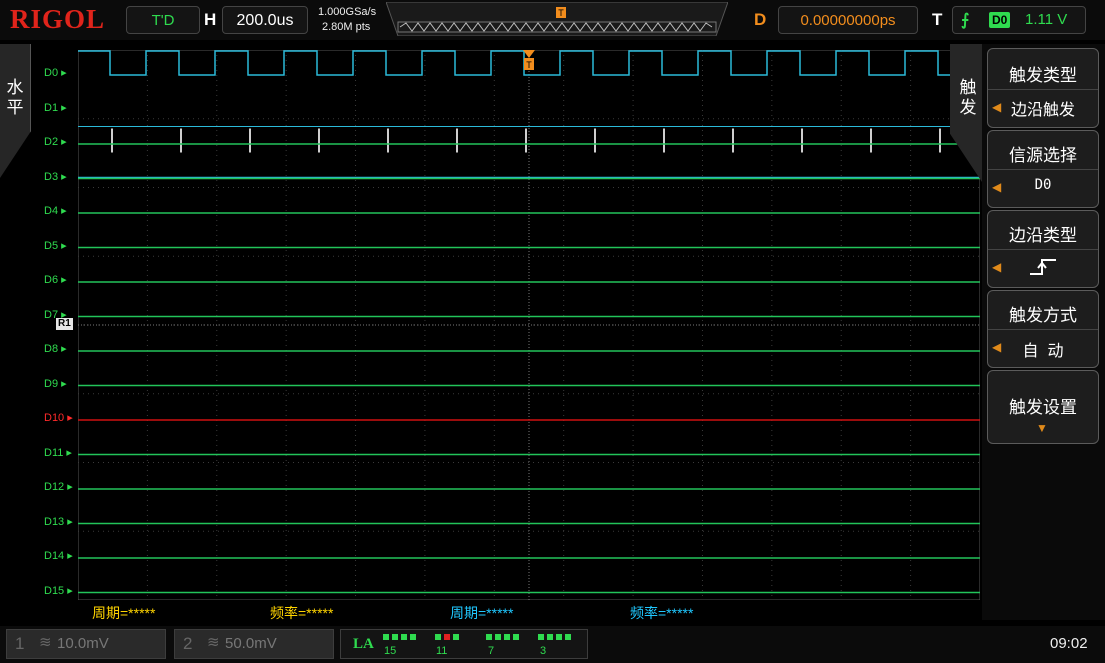 Image resolution: width=1105 pixels, height=663 pixels. What do you see at coordinates (302, 613) in the screenshot?
I see `measurement-frequency-1: 频率=*****` at bounding box center [302, 613].